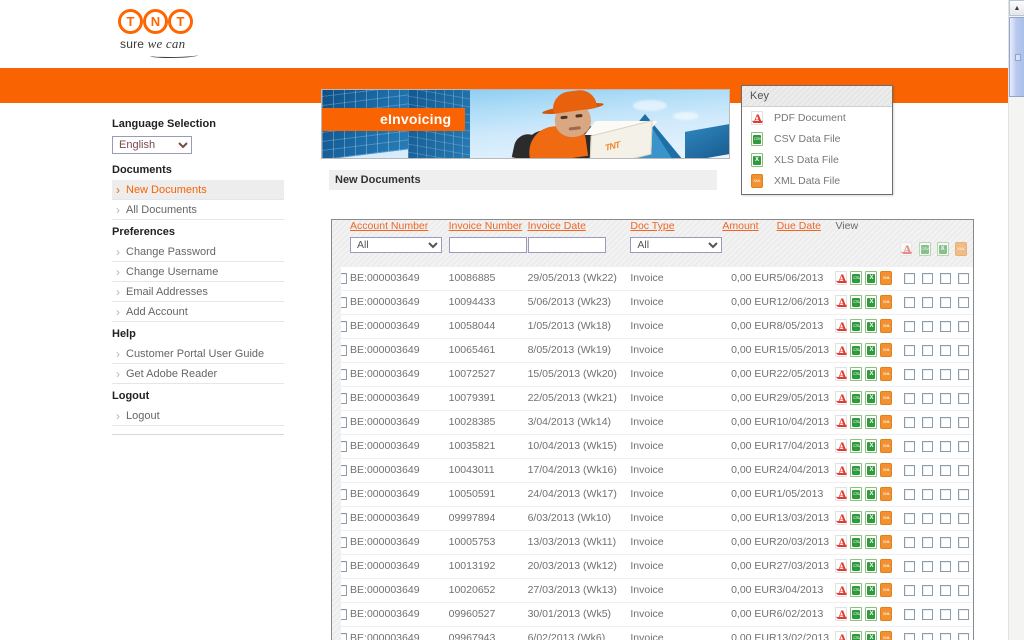  What do you see at coordinates (487, 245) in the screenshot?
I see `filter-invoice-number-input` at bounding box center [487, 245].